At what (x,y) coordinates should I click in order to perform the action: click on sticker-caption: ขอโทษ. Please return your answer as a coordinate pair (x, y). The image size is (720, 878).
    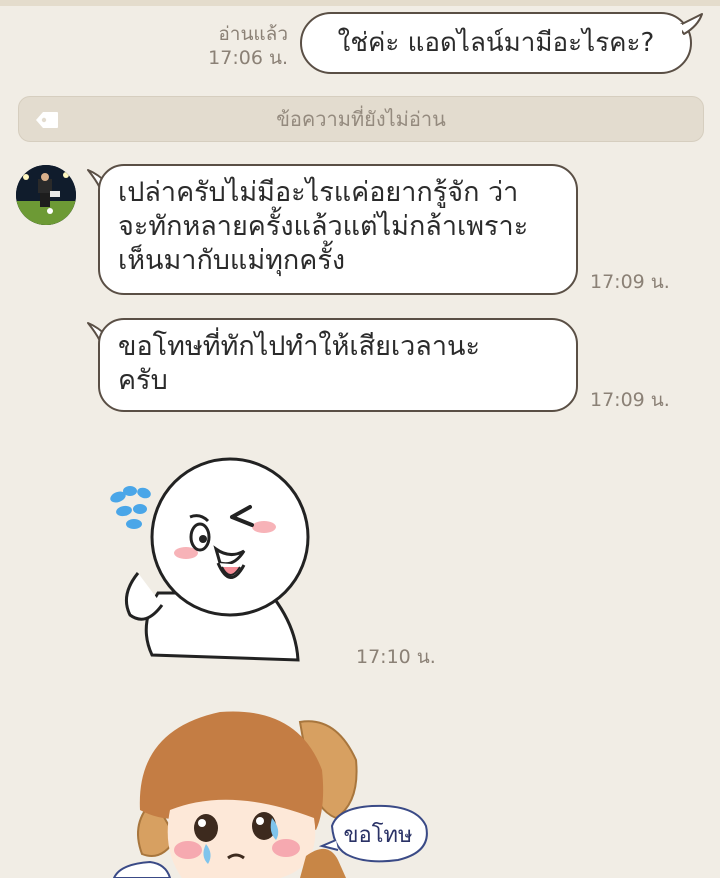
    Looking at the image, I should click on (377, 835).